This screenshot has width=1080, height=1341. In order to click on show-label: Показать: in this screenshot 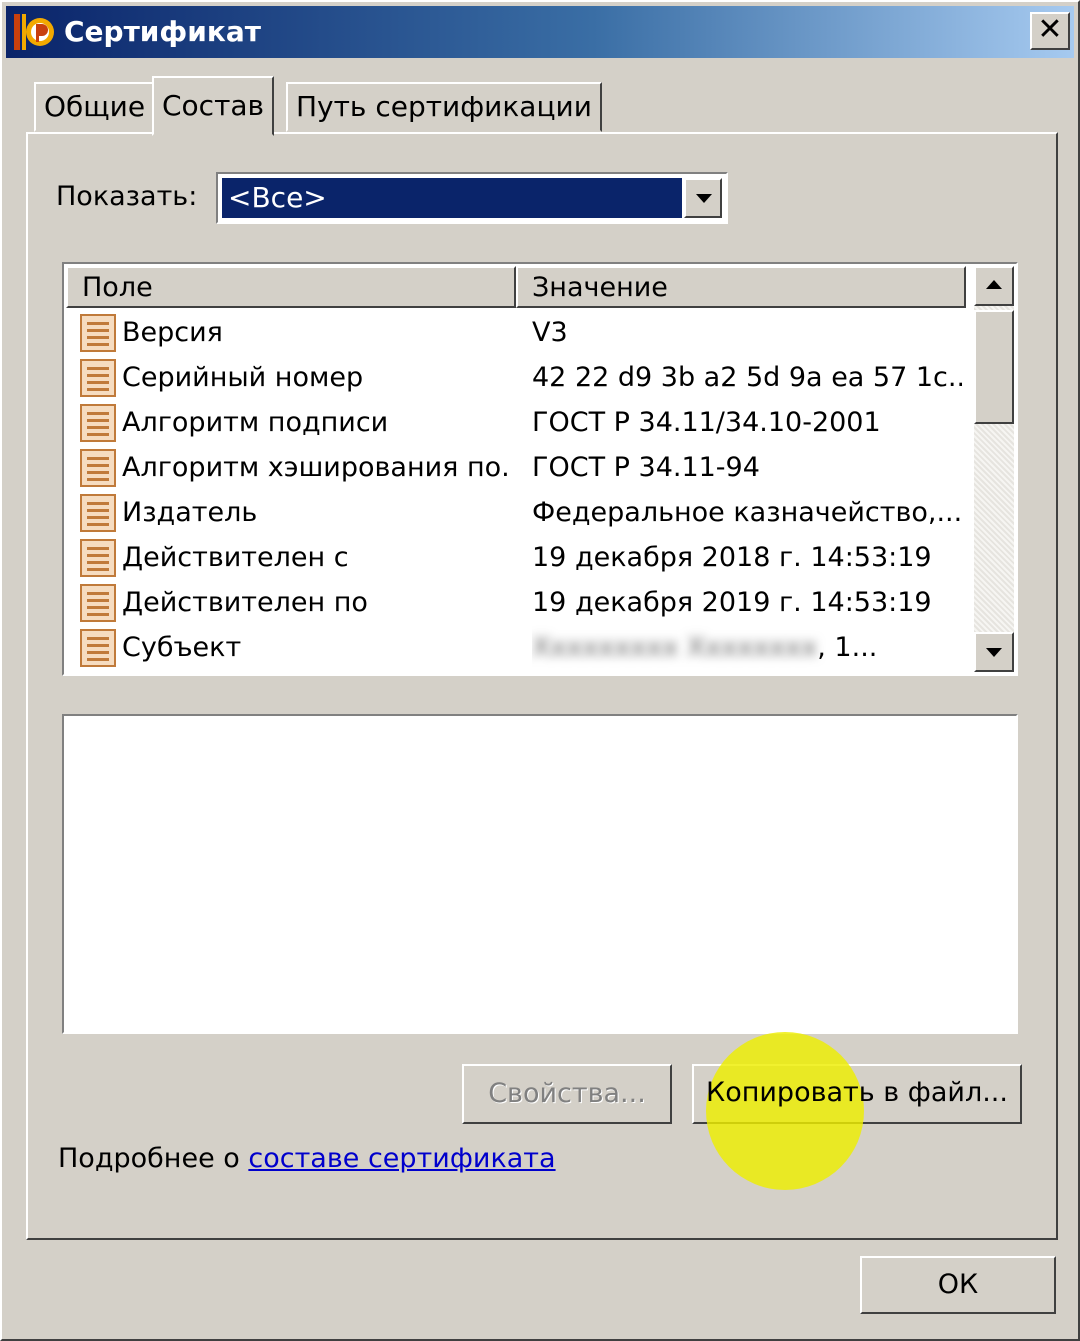, I will do `click(127, 196)`.